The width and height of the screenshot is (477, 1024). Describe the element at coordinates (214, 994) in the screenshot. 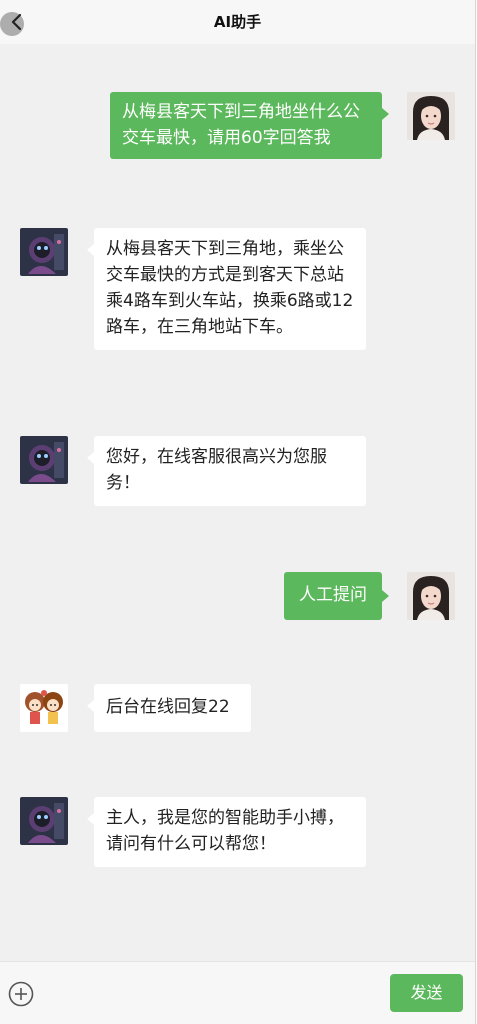

I see `message-input` at that location.